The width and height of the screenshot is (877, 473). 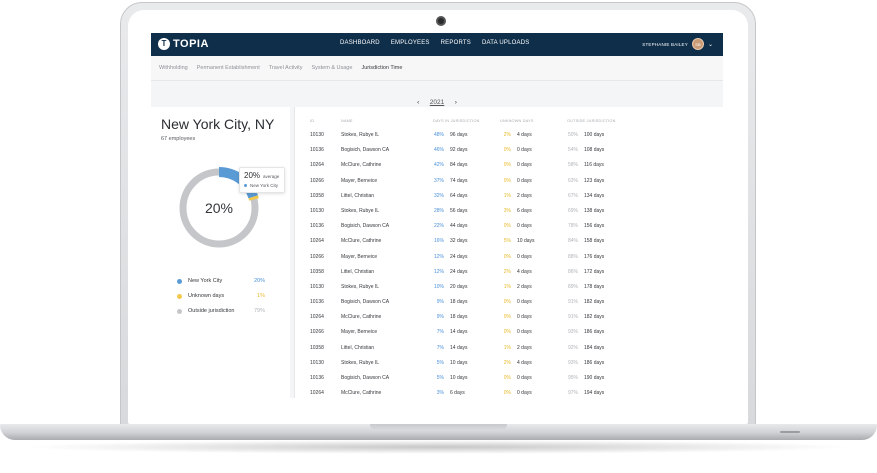 What do you see at coordinates (331, 68) in the screenshot?
I see `tab-system-usage: System & Usage` at bounding box center [331, 68].